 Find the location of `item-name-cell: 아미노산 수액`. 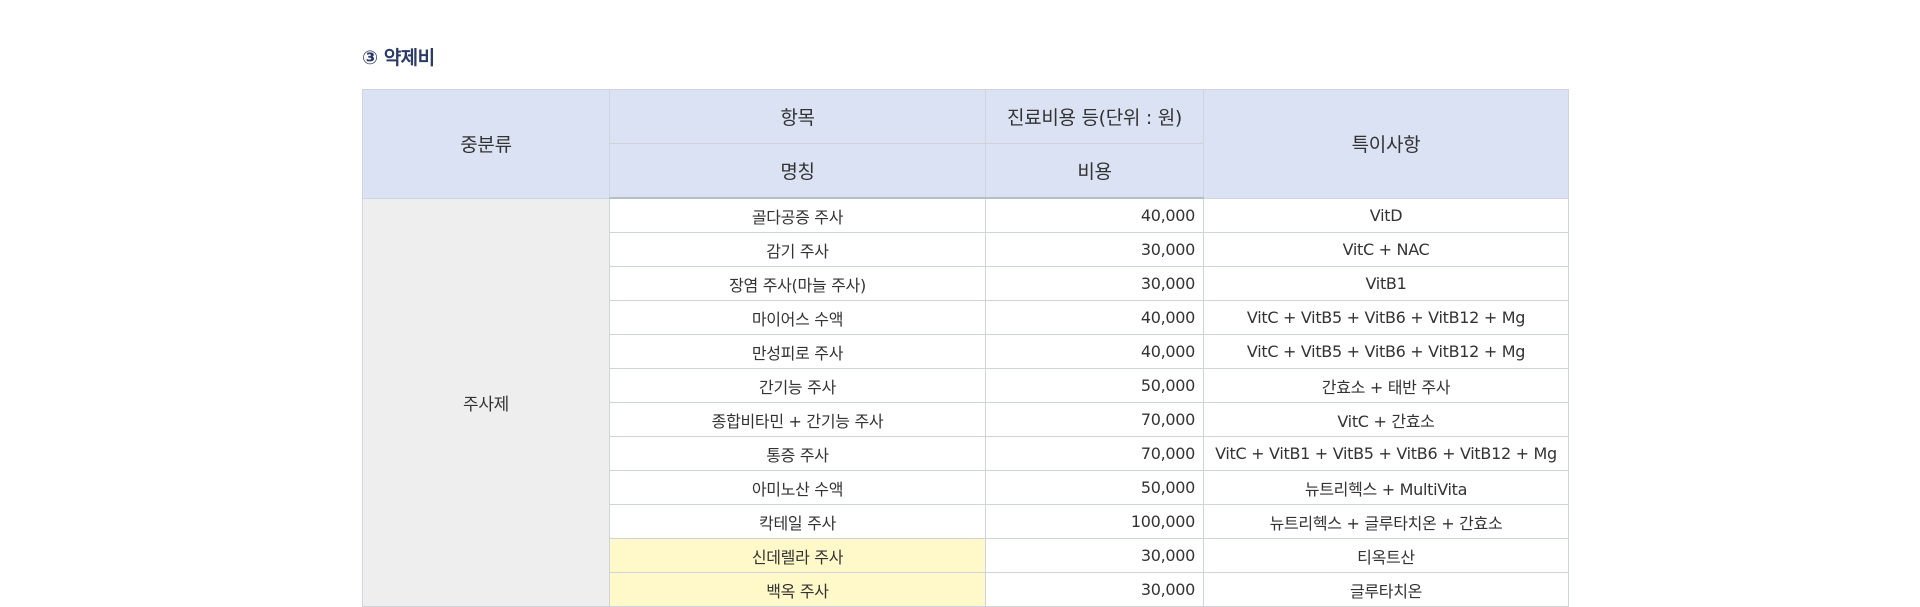

item-name-cell: 아미노산 수액 is located at coordinates (797, 487).